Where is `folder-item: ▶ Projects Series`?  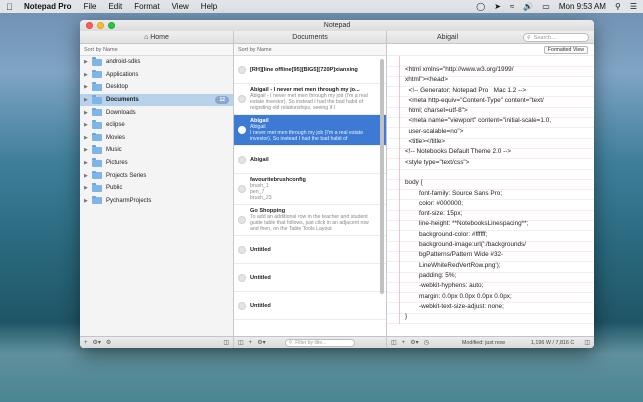 folder-item: ▶ Projects Series is located at coordinates (156, 175).